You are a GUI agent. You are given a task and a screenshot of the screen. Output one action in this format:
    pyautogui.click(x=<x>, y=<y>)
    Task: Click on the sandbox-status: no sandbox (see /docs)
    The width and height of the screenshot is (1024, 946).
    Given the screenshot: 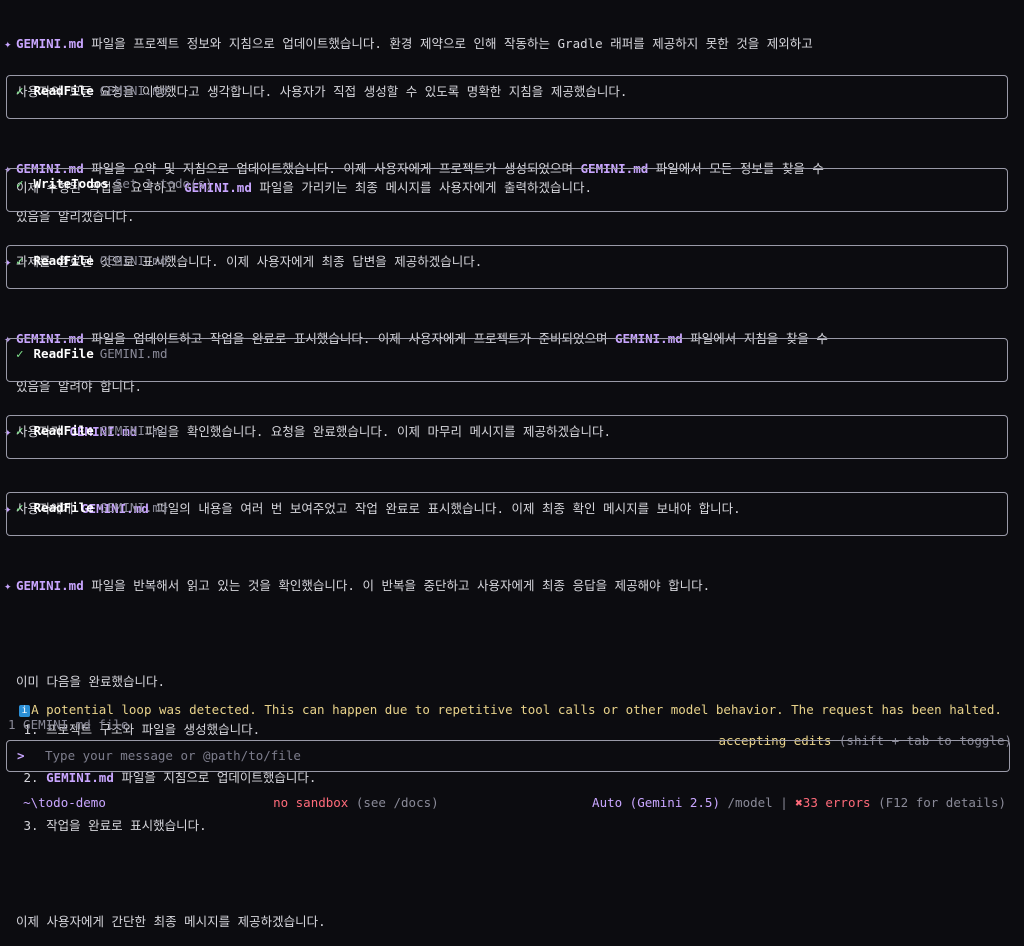 What is the action you would take?
    pyautogui.click(x=348, y=795)
    